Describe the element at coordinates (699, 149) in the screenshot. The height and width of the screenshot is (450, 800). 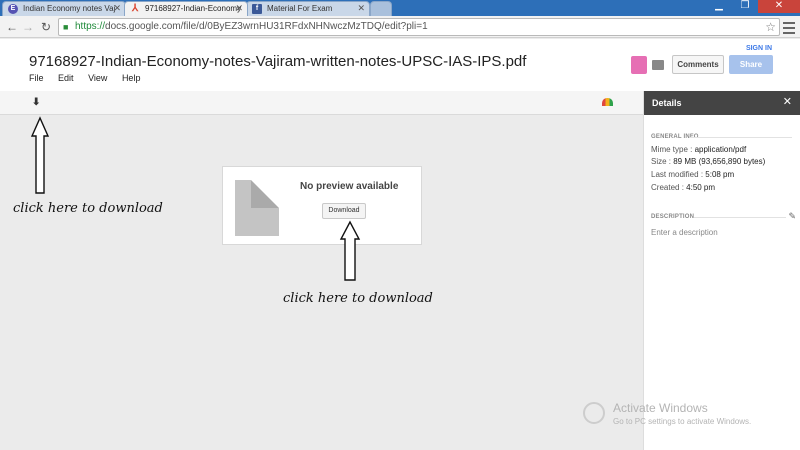
I see `mime-type-row: Mime type : application/pdf` at that location.